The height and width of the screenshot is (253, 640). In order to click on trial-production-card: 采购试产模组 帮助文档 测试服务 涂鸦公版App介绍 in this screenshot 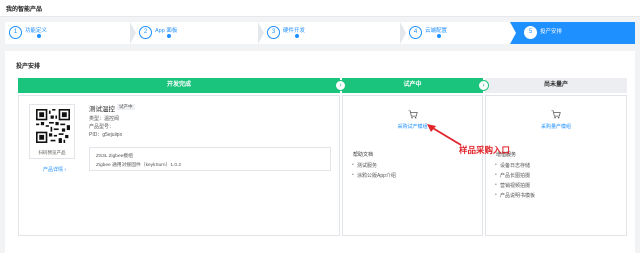, I will do `click(412, 165)`.